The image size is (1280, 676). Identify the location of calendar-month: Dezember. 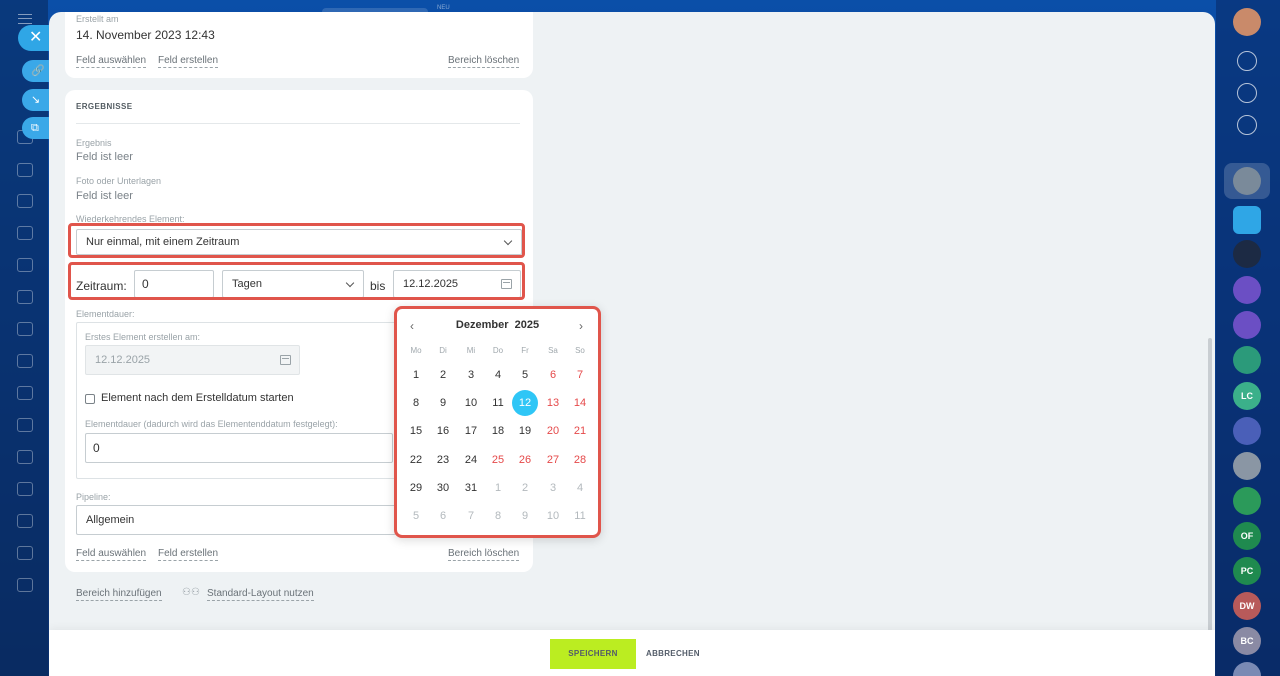
(482, 325).